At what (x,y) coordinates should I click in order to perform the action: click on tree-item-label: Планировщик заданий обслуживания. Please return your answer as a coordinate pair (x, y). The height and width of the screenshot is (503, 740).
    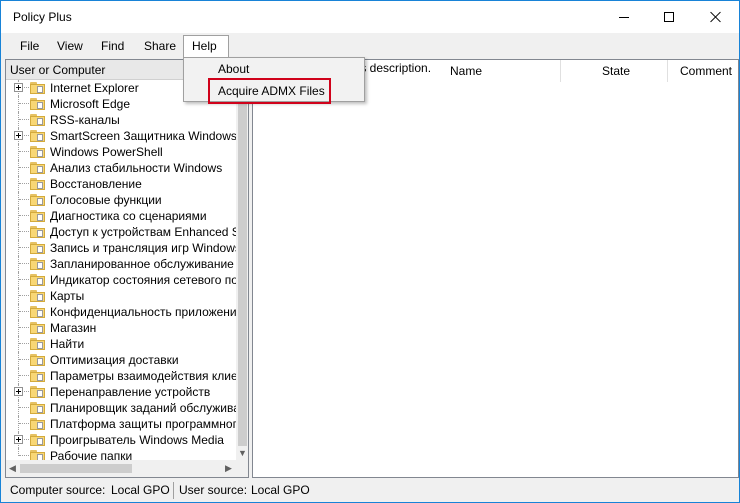
    Looking at the image, I should click on (143, 408).